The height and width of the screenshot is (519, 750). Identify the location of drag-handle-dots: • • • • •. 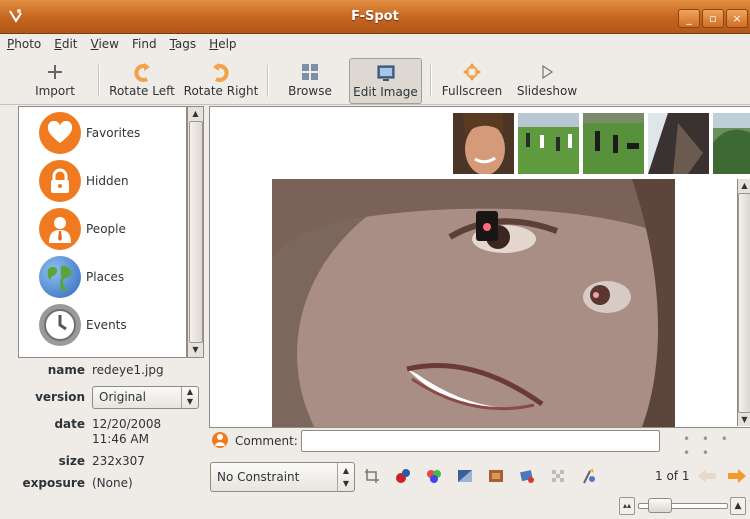
(716, 446).